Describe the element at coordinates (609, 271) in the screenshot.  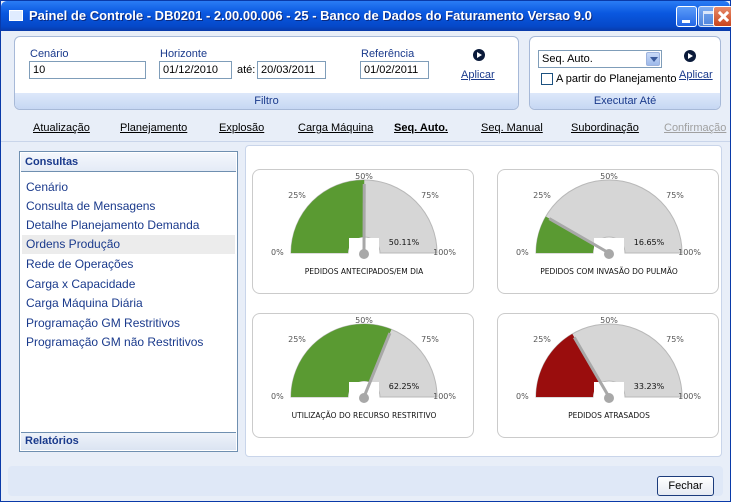
I see `gauge-title: PEDIDOS COM INVASÃO DO PULMÃO` at that location.